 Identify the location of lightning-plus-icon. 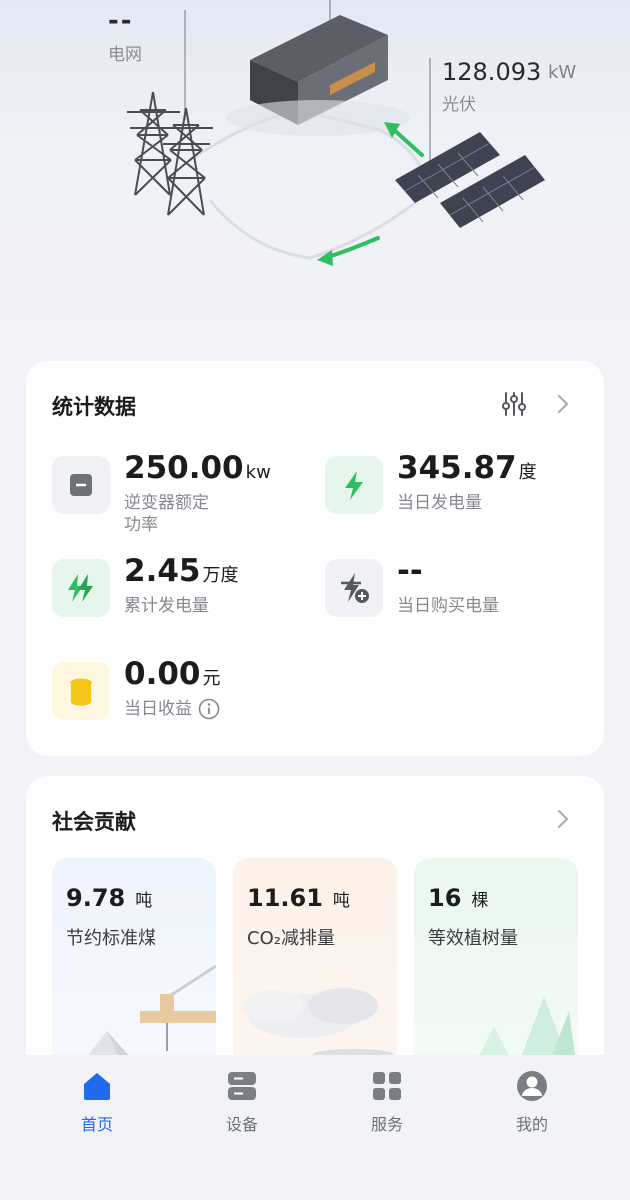
(354, 588).